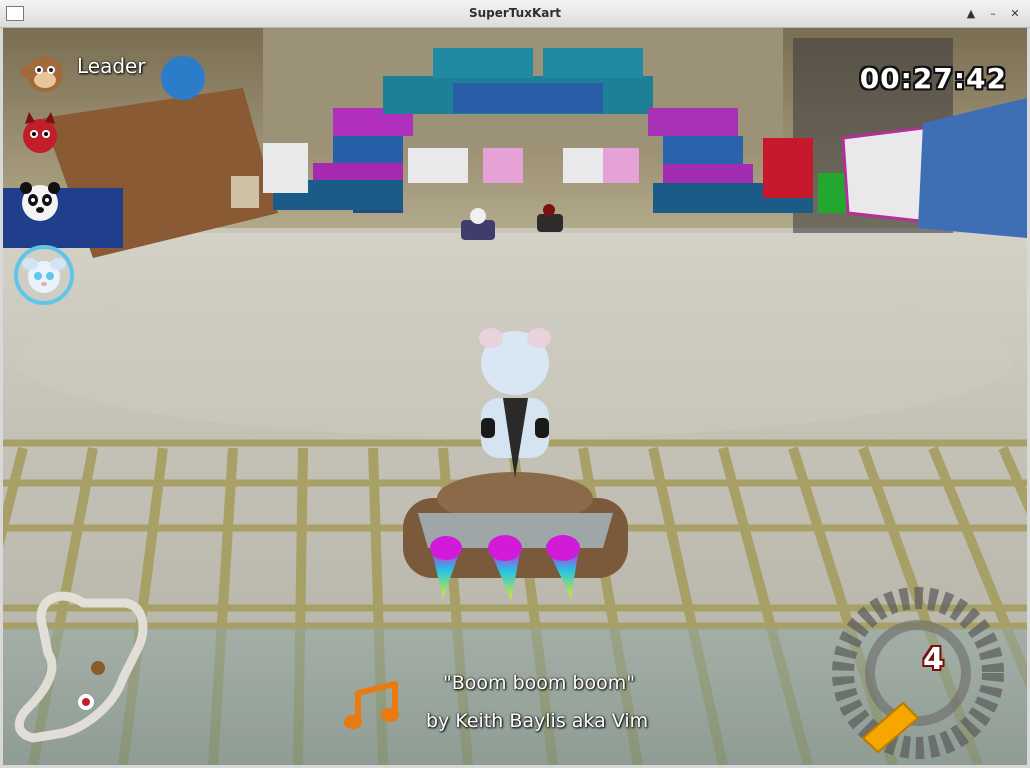 This screenshot has height=768, width=1030. What do you see at coordinates (86, 702) in the screenshot?
I see `minimap-player-marker` at bounding box center [86, 702].